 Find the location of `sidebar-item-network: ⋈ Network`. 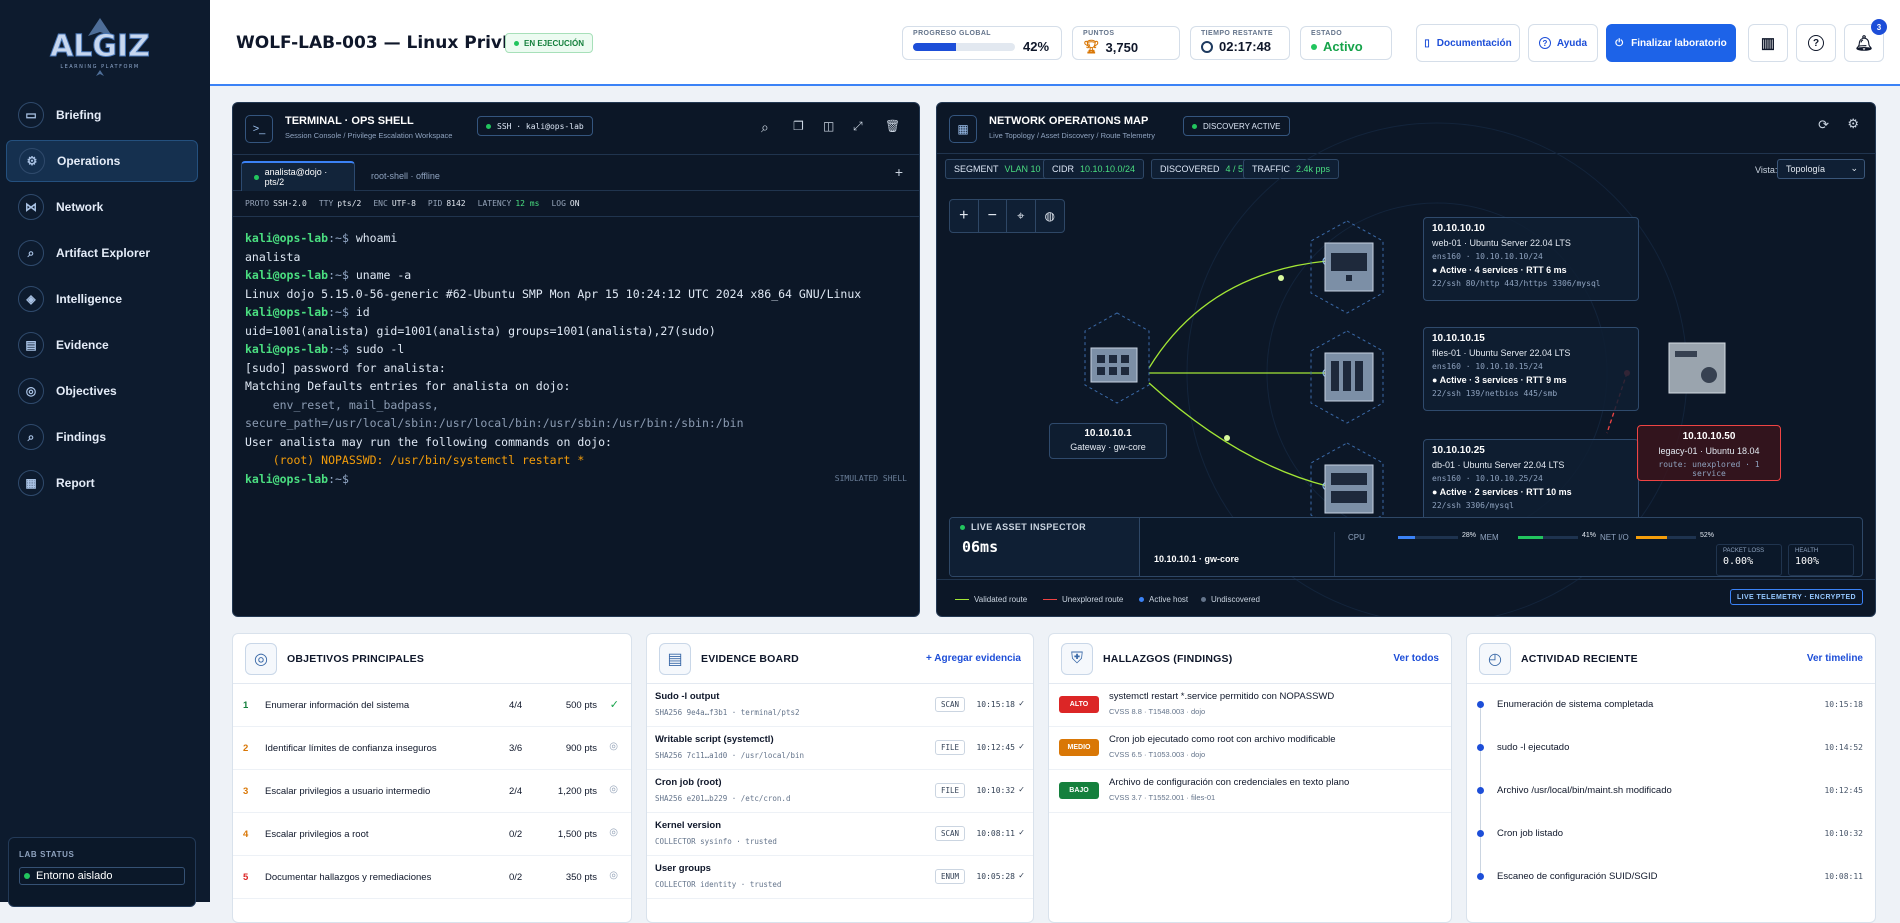

sidebar-item-network: ⋈ Network is located at coordinates (102, 207).